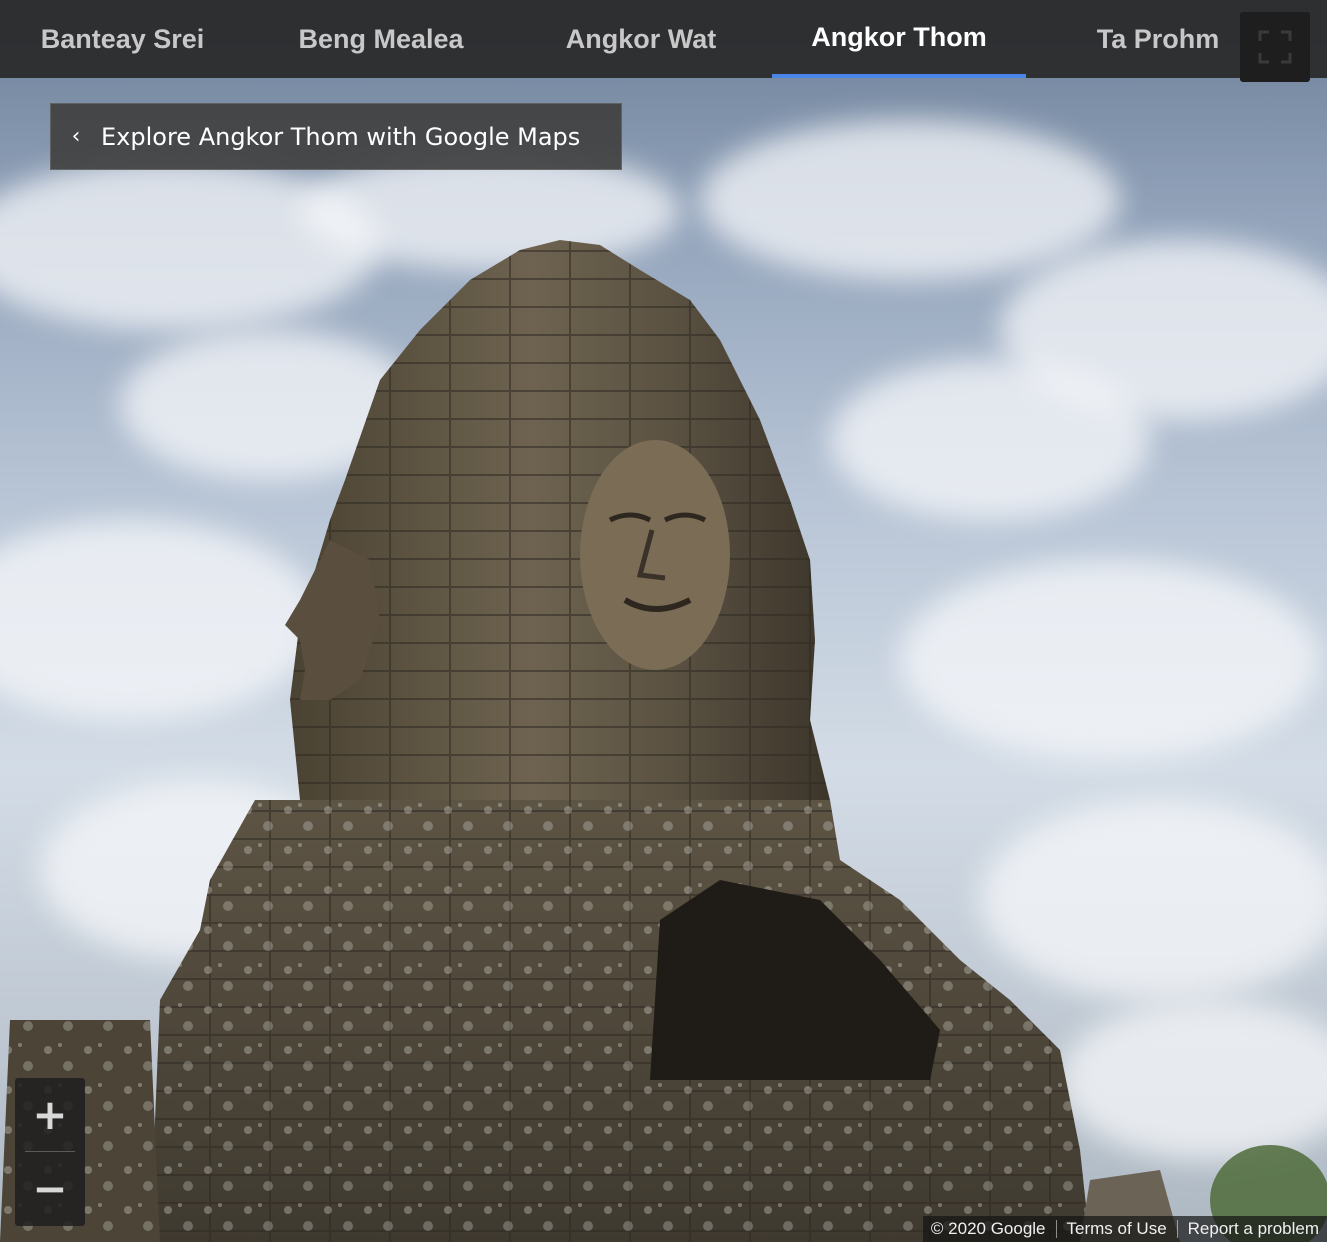 This screenshot has width=1327, height=1242. I want to click on fullscreen-button, so click(1275, 47).